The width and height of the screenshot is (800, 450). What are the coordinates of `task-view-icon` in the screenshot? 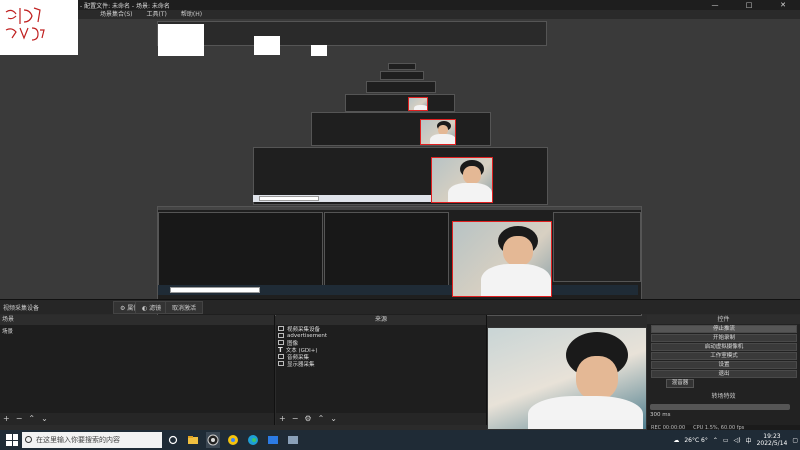 It's located at (173, 440).